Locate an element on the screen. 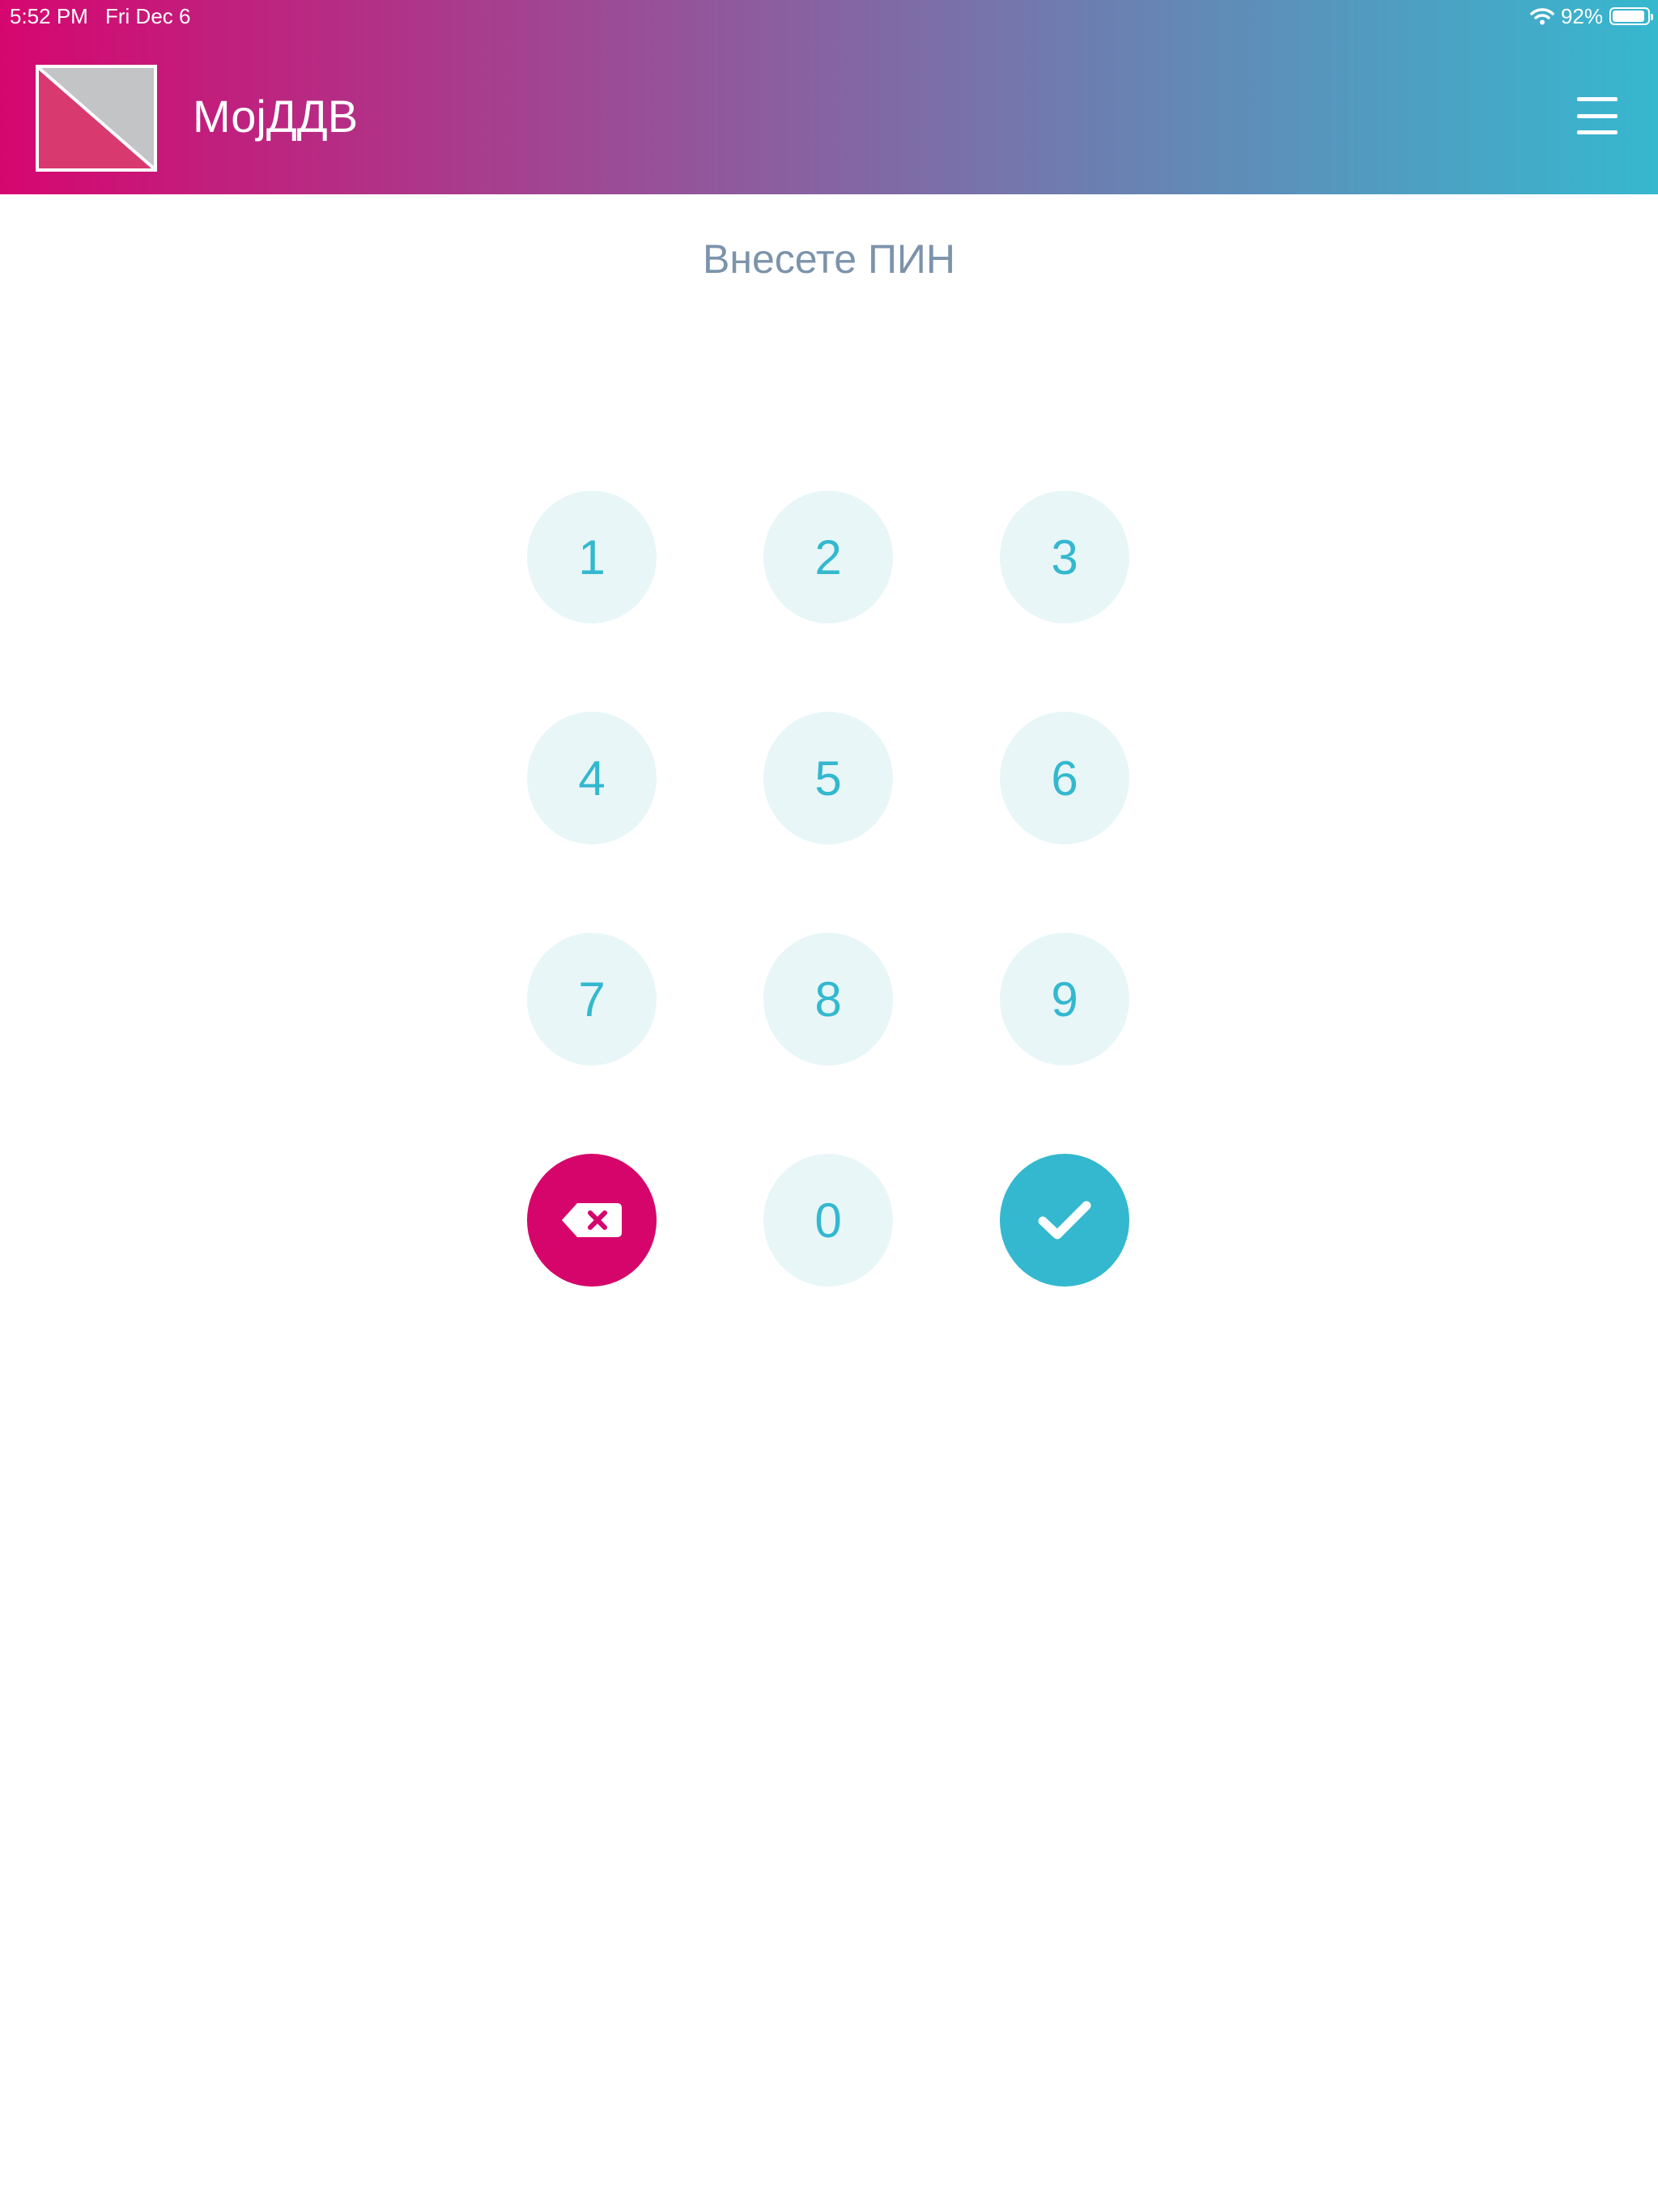 The height and width of the screenshot is (2212, 1658). key-5: 5 is located at coordinates (828, 778).